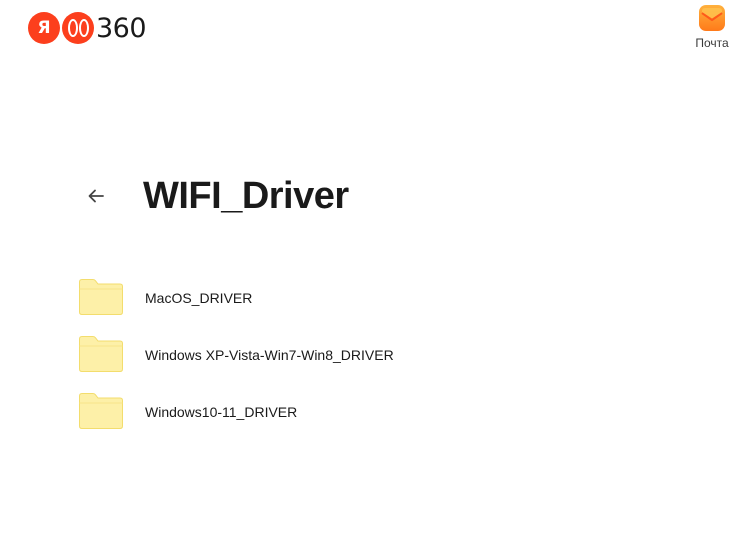 Image resolution: width=751 pixels, height=554 pixels. What do you see at coordinates (121, 28) in the screenshot?
I see `logo-product-text: 360` at bounding box center [121, 28].